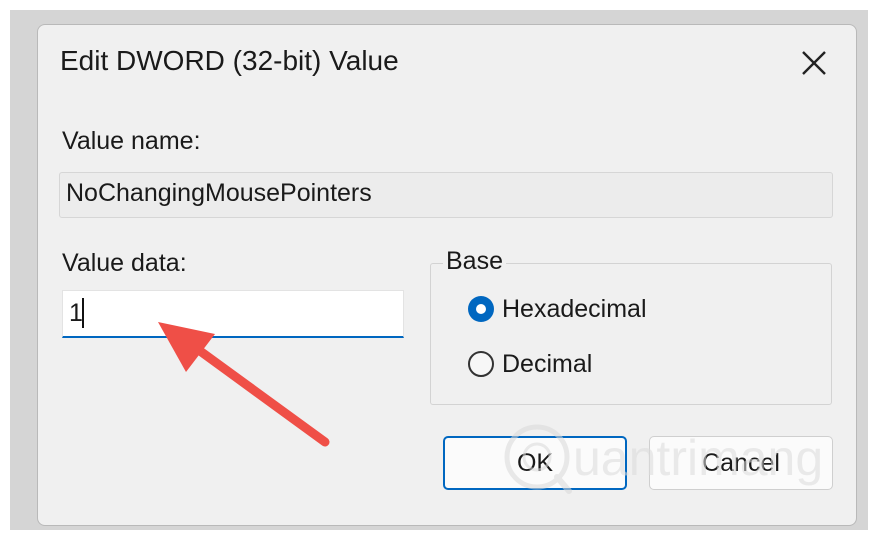  Describe the element at coordinates (446, 195) in the screenshot. I see `value-name-field: NoChangingMousePointers` at that location.